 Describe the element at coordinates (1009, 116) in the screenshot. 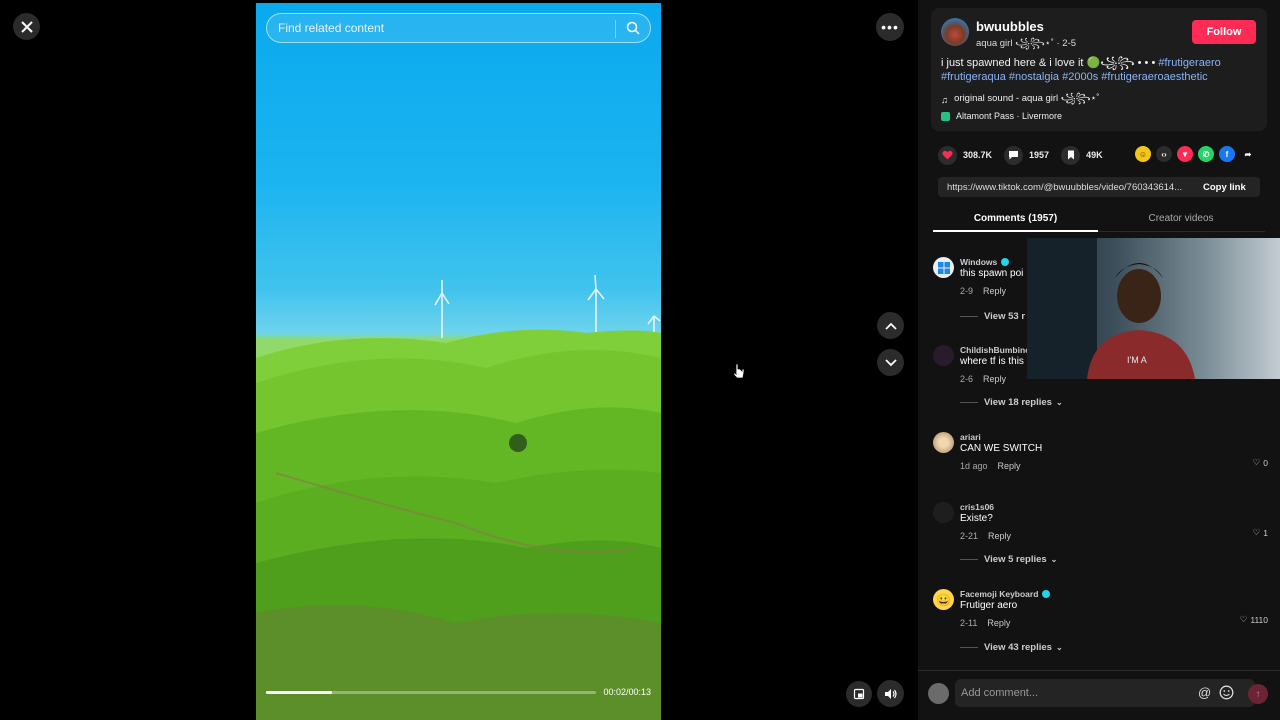

I see `location-name: Altamont Pass · Livermore` at that location.